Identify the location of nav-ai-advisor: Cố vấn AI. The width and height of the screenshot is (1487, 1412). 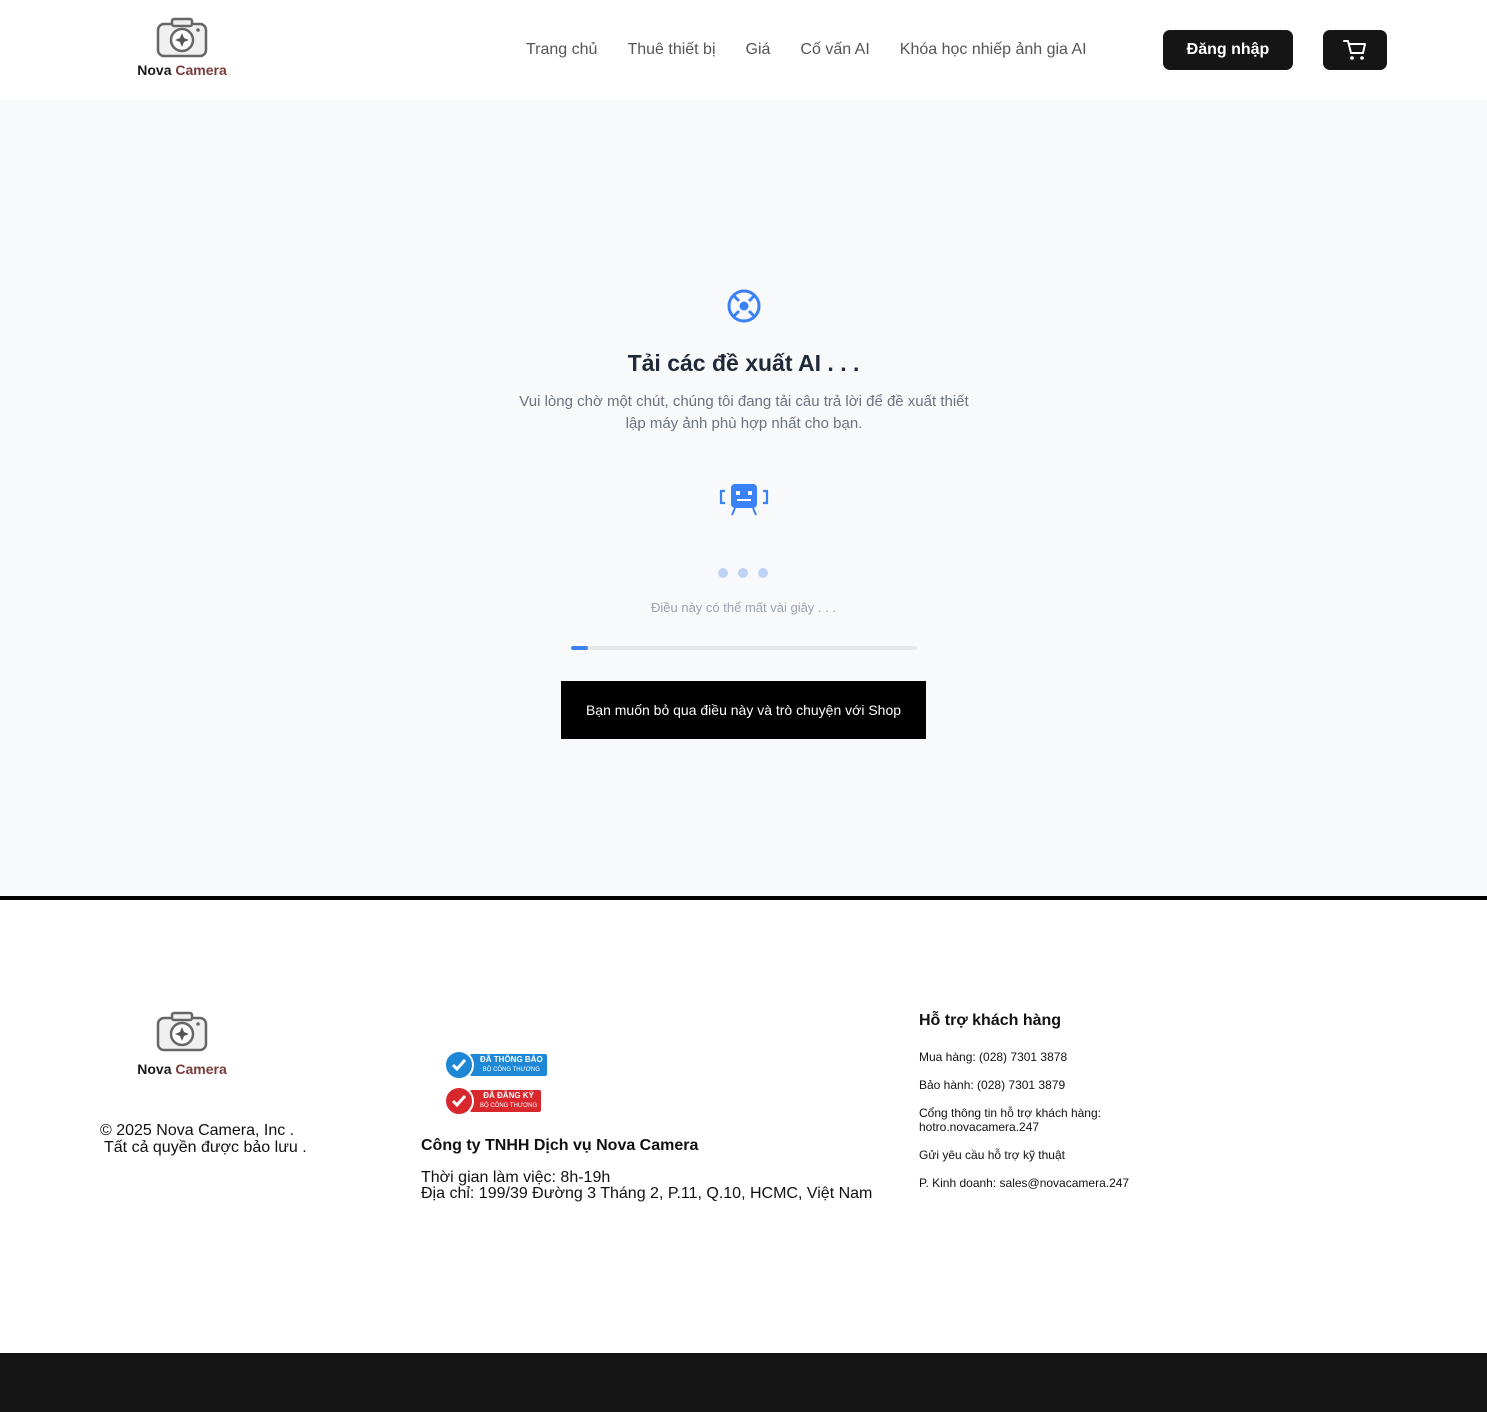
(834, 50).